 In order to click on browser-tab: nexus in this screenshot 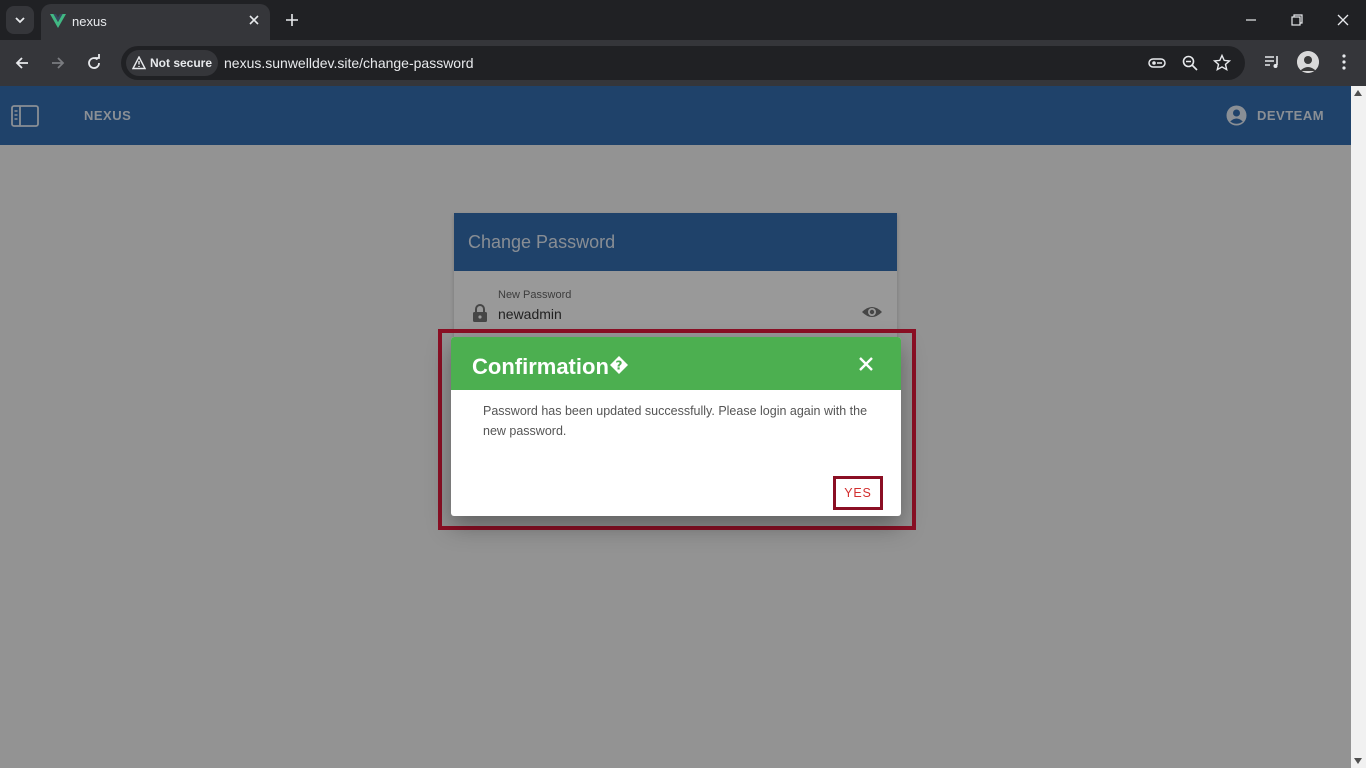, I will do `click(155, 22)`.